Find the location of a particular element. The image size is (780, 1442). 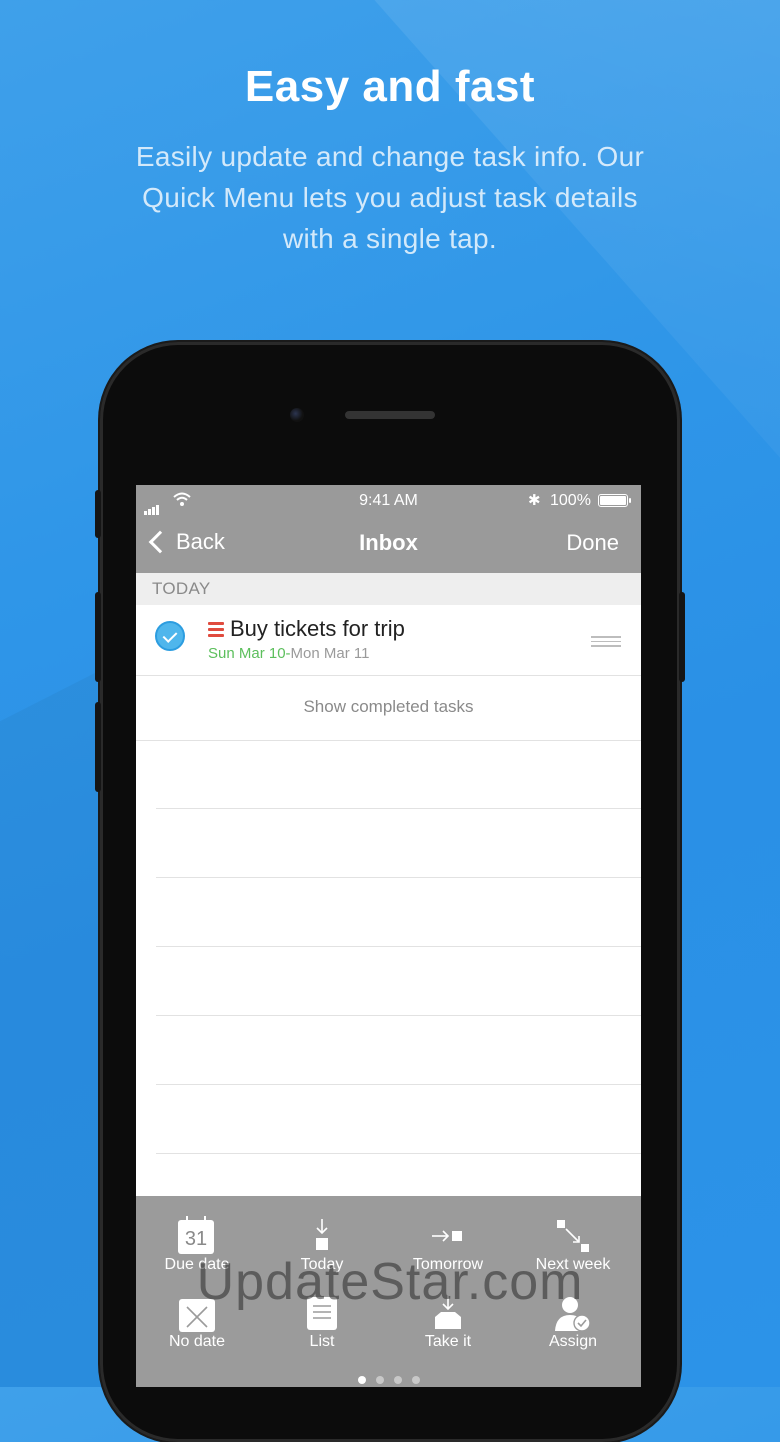

arrow-right-to-square-icon is located at coordinates (448, 1236).